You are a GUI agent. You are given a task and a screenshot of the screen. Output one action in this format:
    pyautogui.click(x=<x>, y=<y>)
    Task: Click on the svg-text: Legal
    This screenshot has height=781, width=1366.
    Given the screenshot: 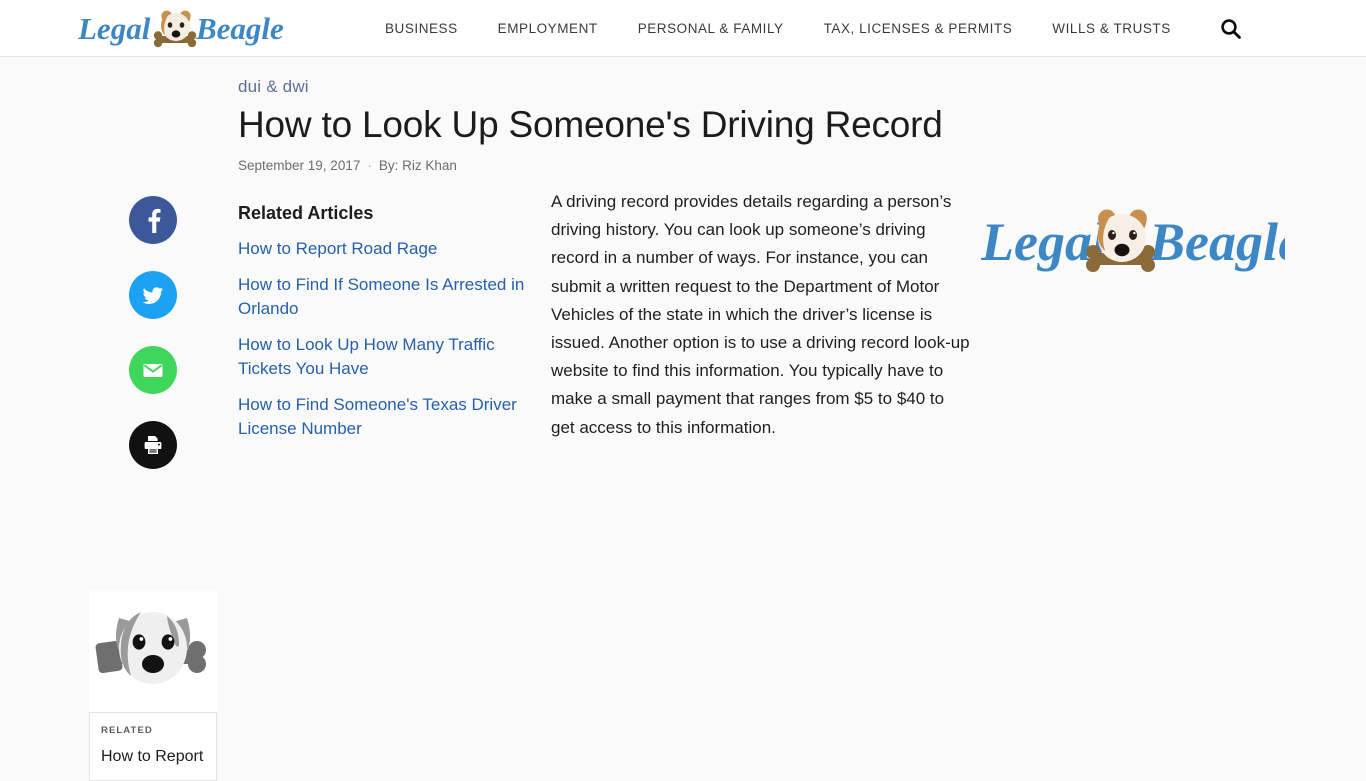 What is the action you would take?
    pyautogui.click(x=114, y=28)
    